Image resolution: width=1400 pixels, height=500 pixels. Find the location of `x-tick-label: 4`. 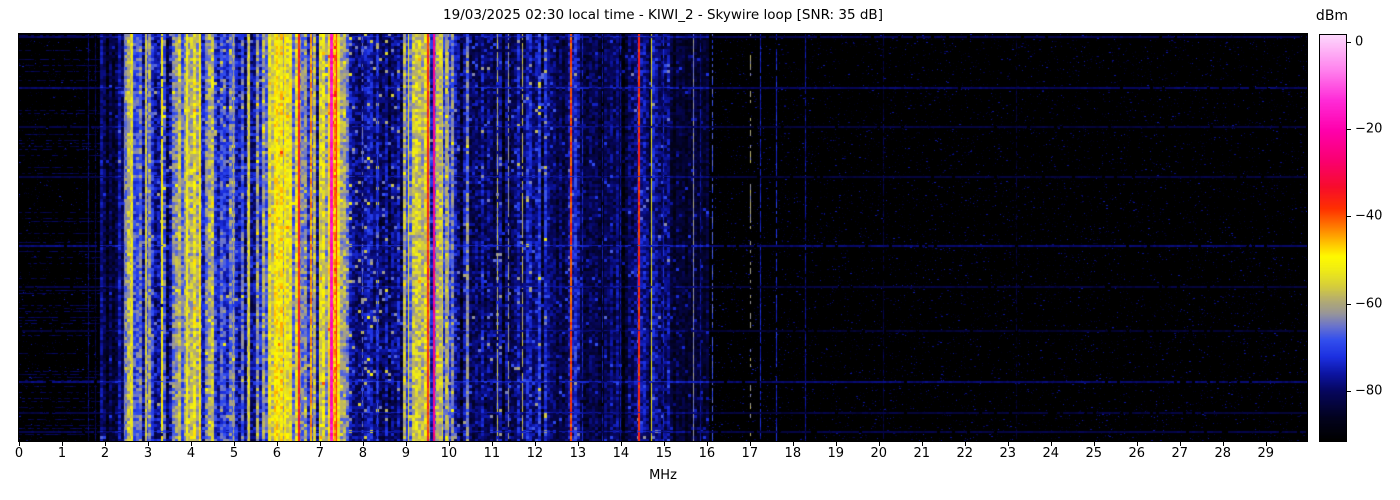

x-tick-label: 4 is located at coordinates (191, 453).